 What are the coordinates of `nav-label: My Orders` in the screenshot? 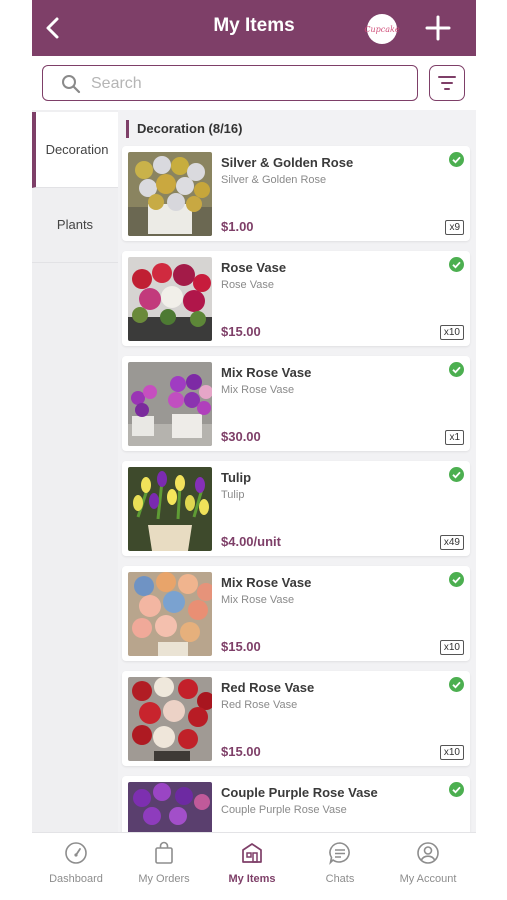 It's located at (164, 879).